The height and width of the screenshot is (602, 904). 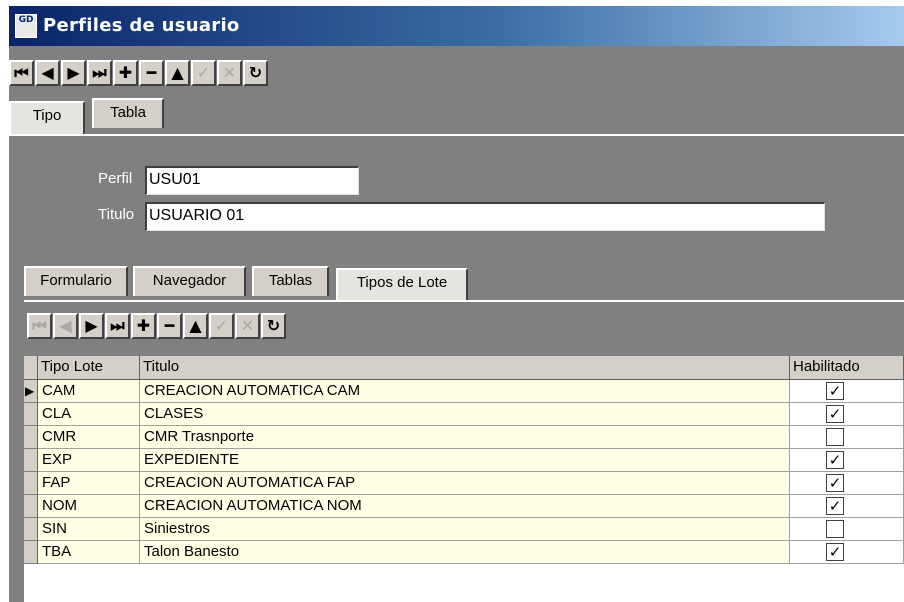 What do you see at coordinates (89, 460) in the screenshot?
I see `cell-tipo-lote: EXP` at bounding box center [89, 460].